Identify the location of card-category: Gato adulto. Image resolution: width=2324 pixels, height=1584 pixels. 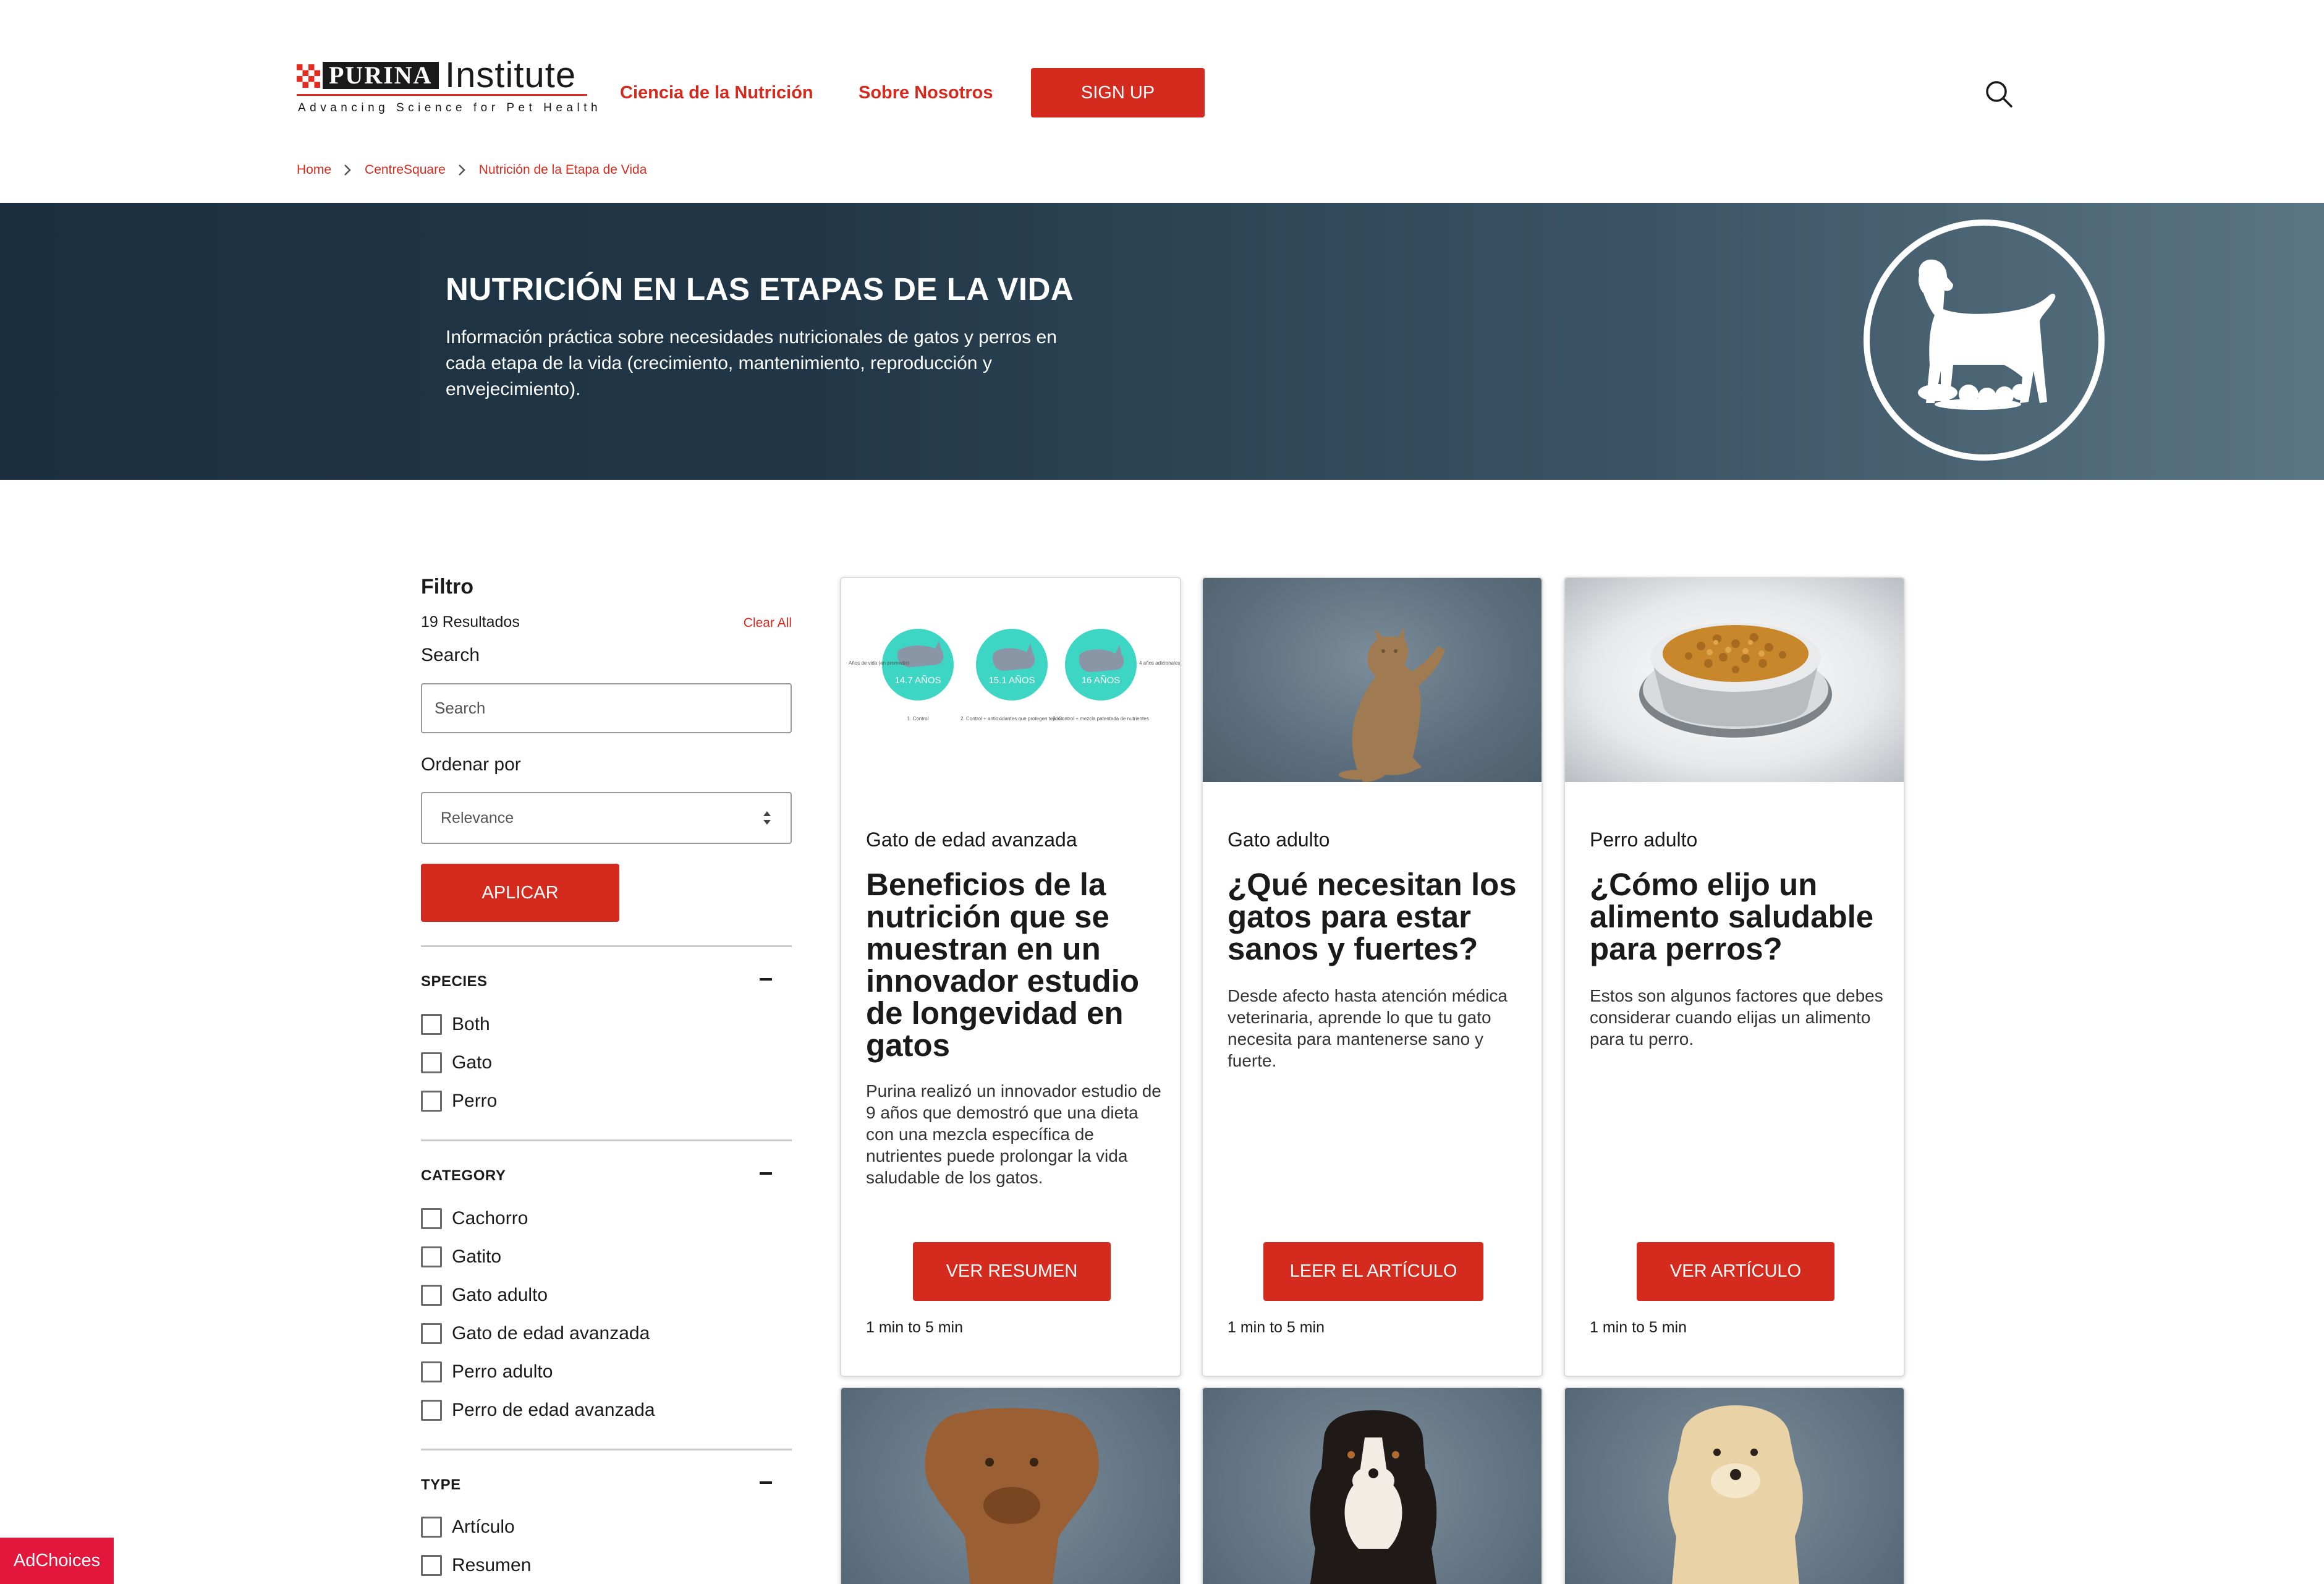
(1279, 839).